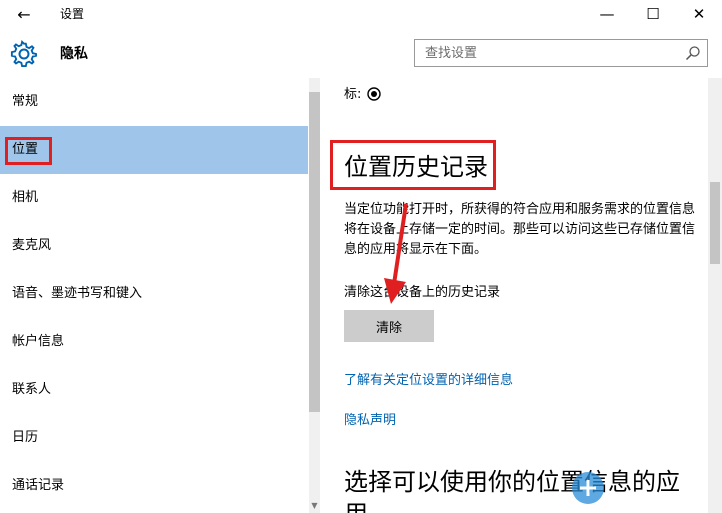  Describe the element at coordinates (25, 197) in the screenshot. I see `sidebar-item-label: 相机` at that location.